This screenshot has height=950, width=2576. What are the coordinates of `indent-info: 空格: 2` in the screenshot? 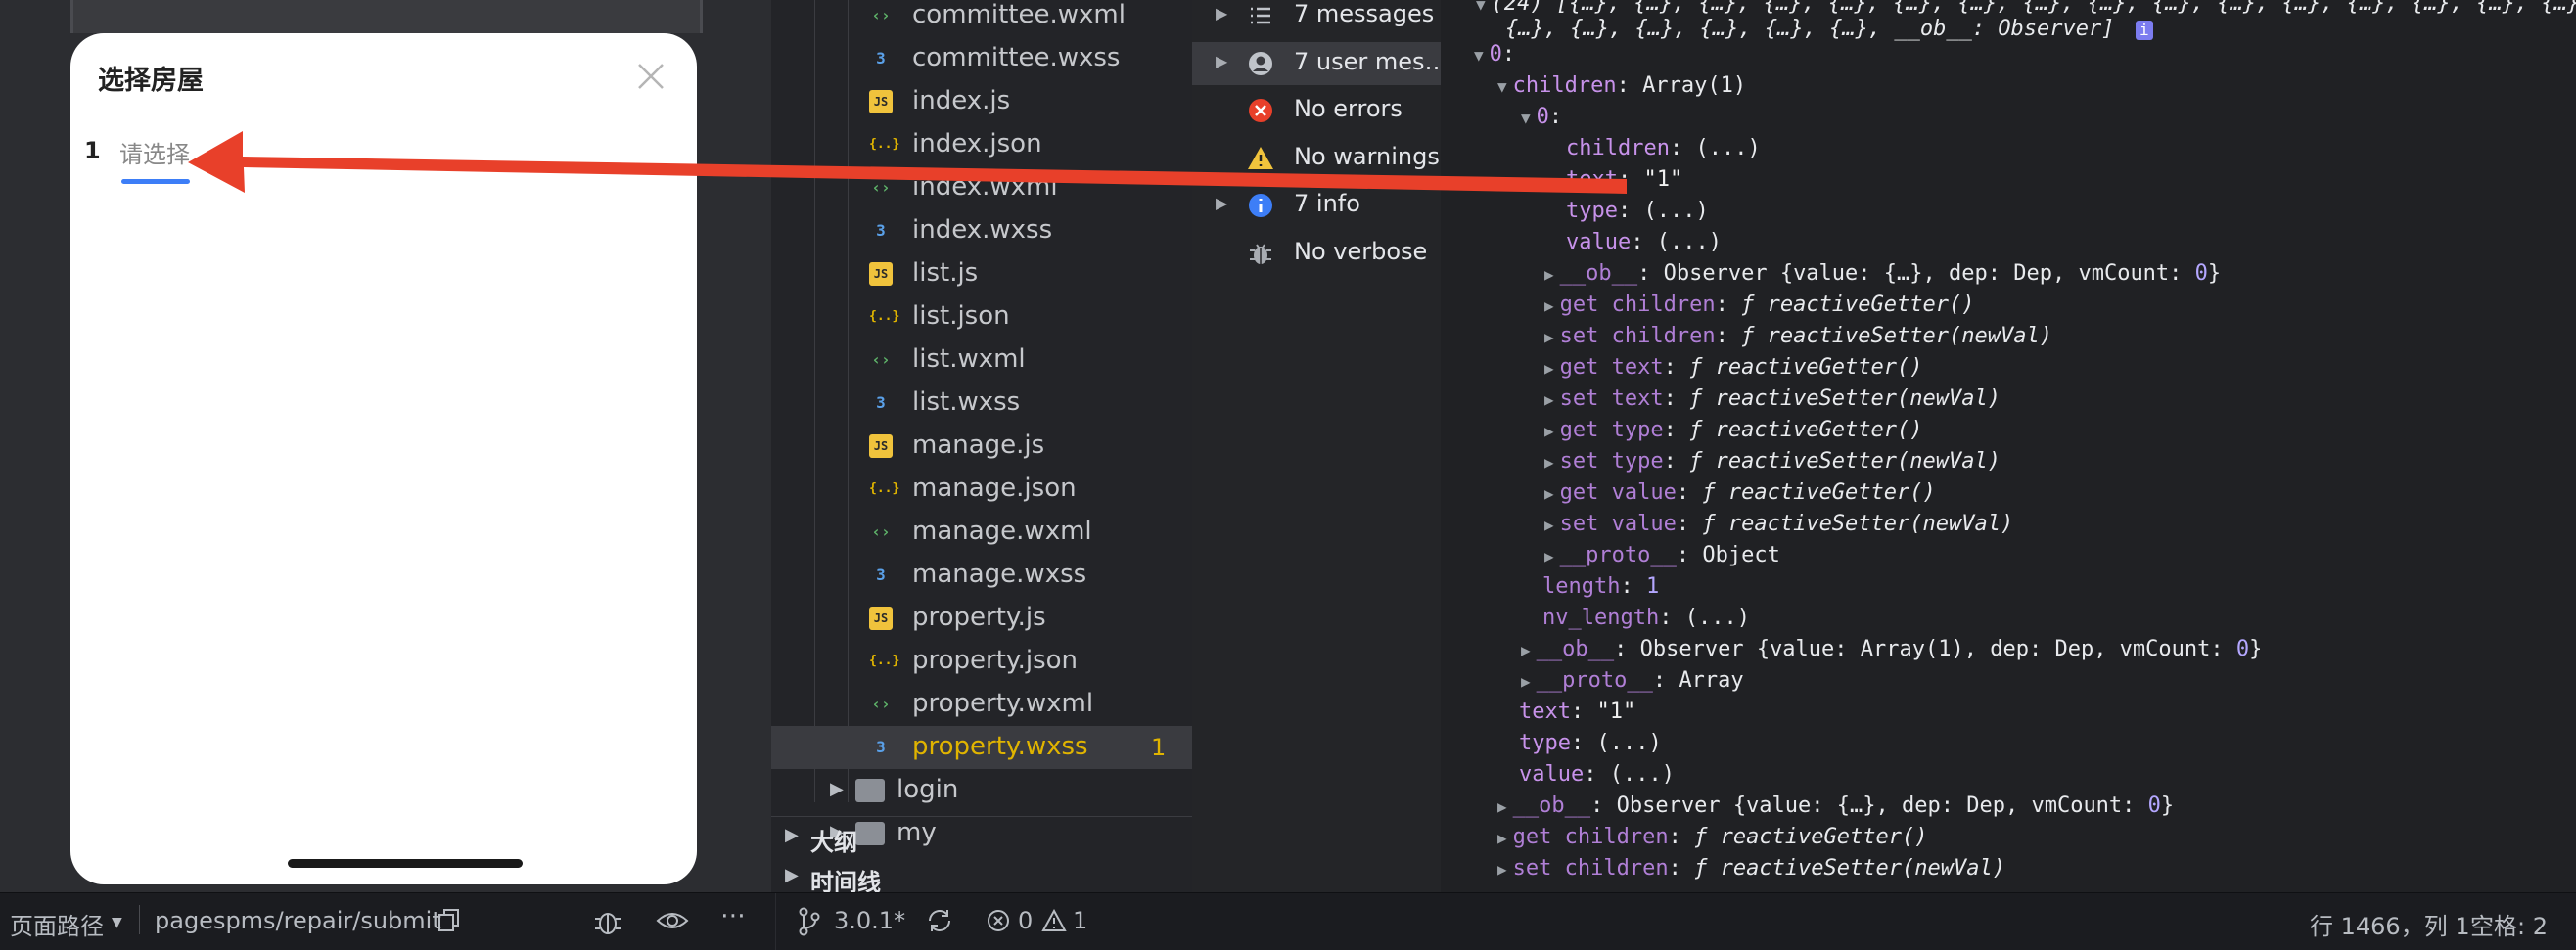 It's located at (2509, 924).